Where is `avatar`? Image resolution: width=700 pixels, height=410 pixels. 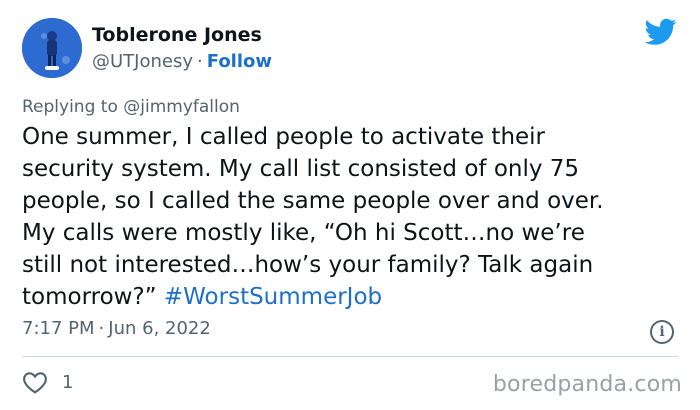
avatar is located at coordinates (52, 48).